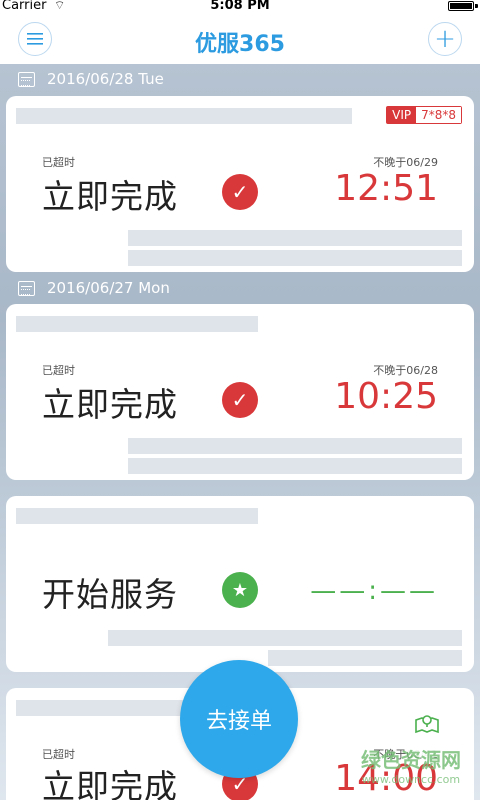 This screenshot has width=480, height=800. Describe the element at coordinates (240, 44) in the screenshot. I see `page-title: 优服365` at that location.